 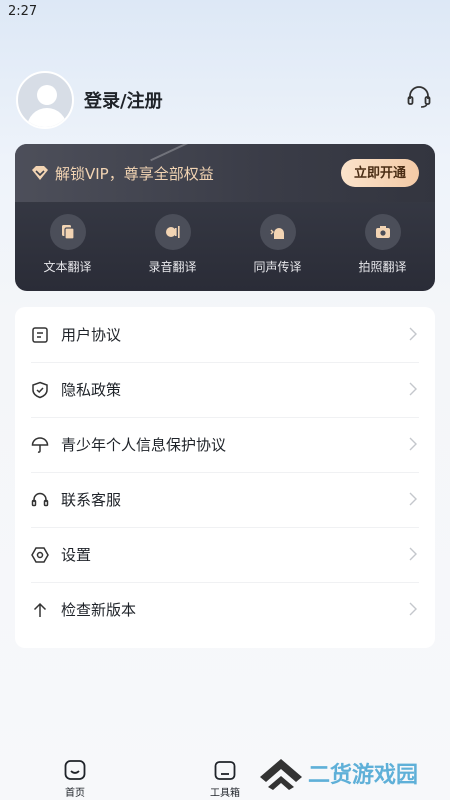 I want to click on menu-item-settings: 设置, so click(x=225, y=554).